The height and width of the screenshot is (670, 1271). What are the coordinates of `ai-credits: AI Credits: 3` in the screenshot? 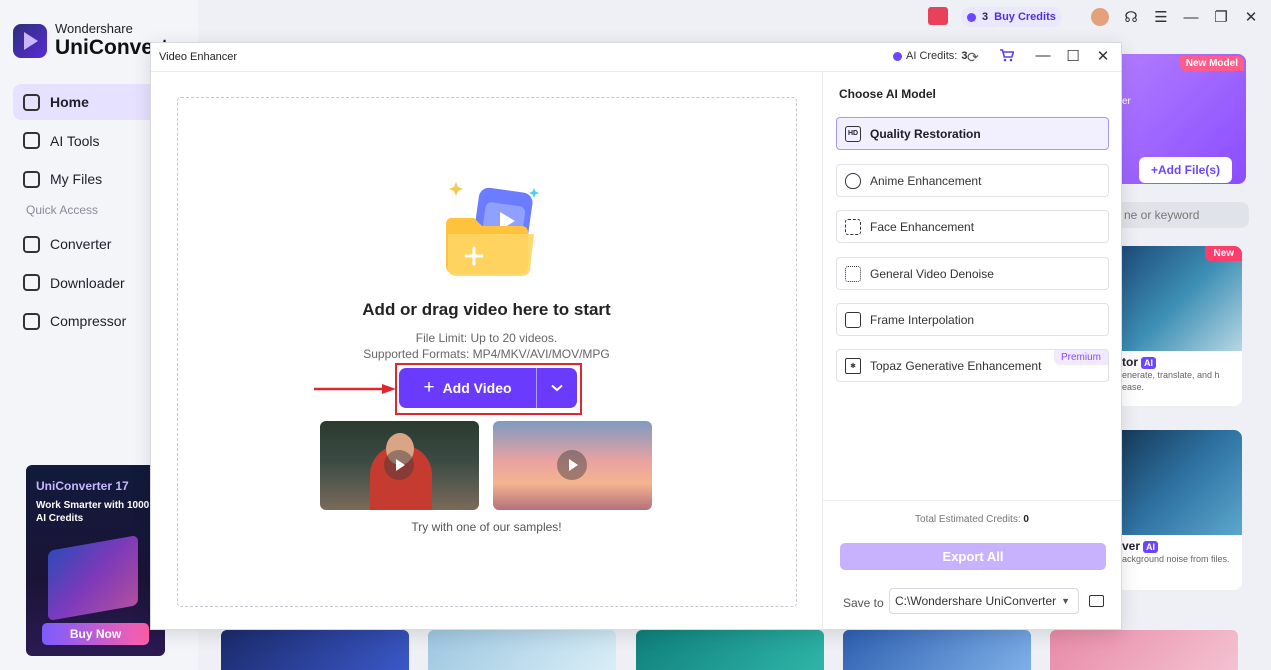 It's located at (930, 56).